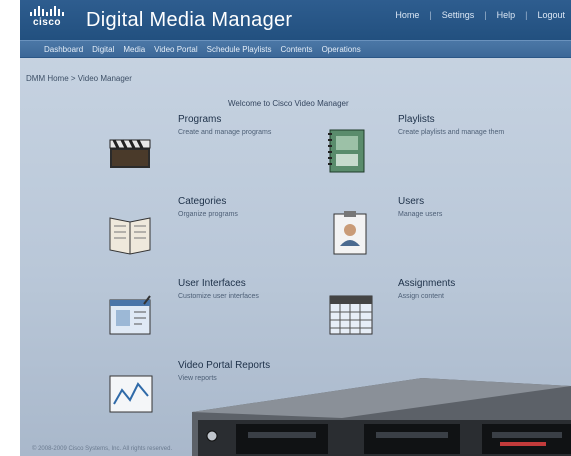 The width and height of the screenshot is (571, 456). Describe the element at coordinates (506, 15) in the screenshot. I see `util-help-link: Help` at that location.